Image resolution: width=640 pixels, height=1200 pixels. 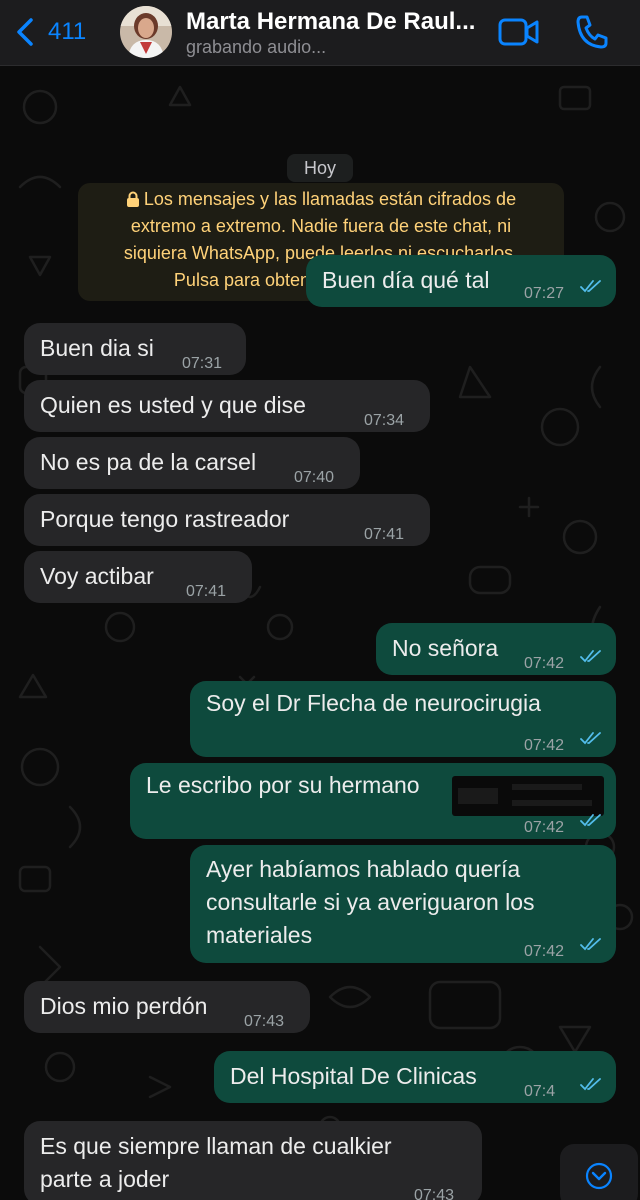 I want to click on message-text-line: Ayer habíamos hablado quería, so click(x=363, y=869).